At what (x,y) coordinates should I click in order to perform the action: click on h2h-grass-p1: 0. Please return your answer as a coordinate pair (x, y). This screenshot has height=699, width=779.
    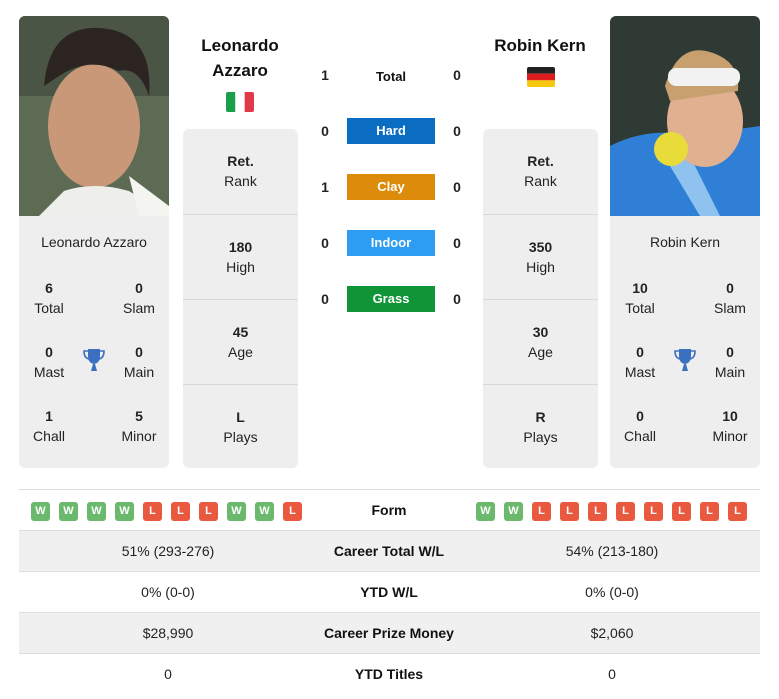
    Looking at the image, I should click on (325, 299).